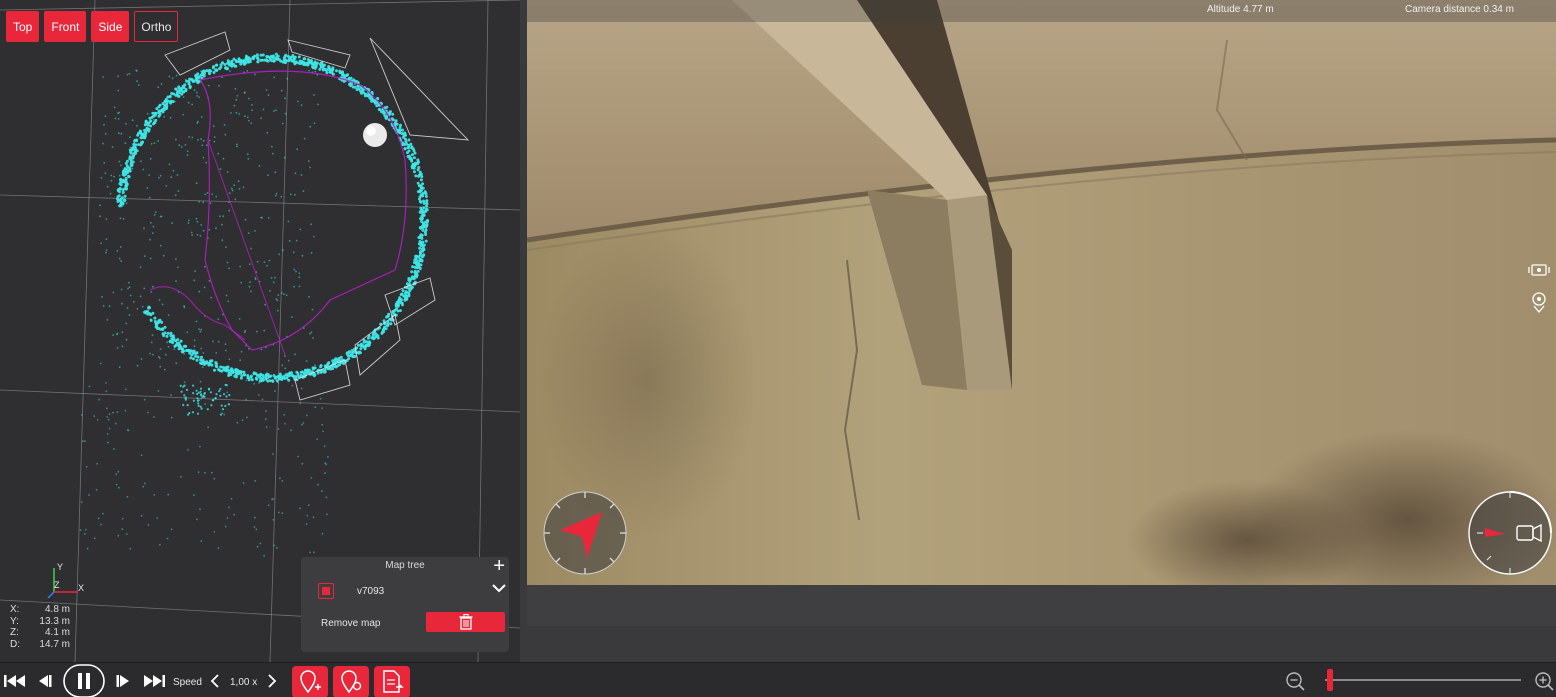 The width and height of the screenshot is (1556, 697). I want to click on export-report-button, so click(392, 681).